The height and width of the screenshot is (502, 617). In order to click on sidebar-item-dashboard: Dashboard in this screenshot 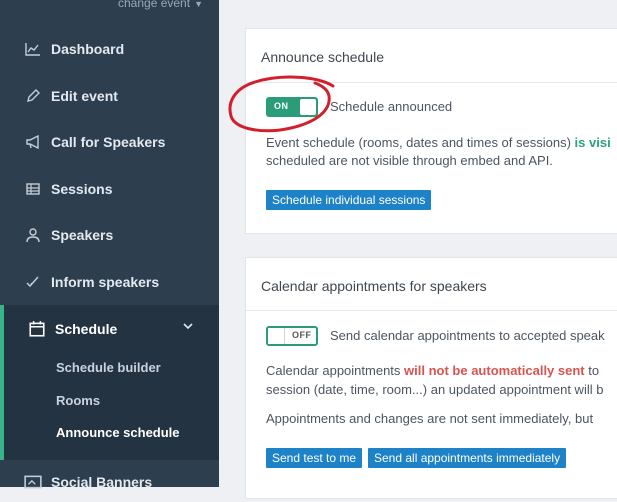, I will do `click(109, 49)`.